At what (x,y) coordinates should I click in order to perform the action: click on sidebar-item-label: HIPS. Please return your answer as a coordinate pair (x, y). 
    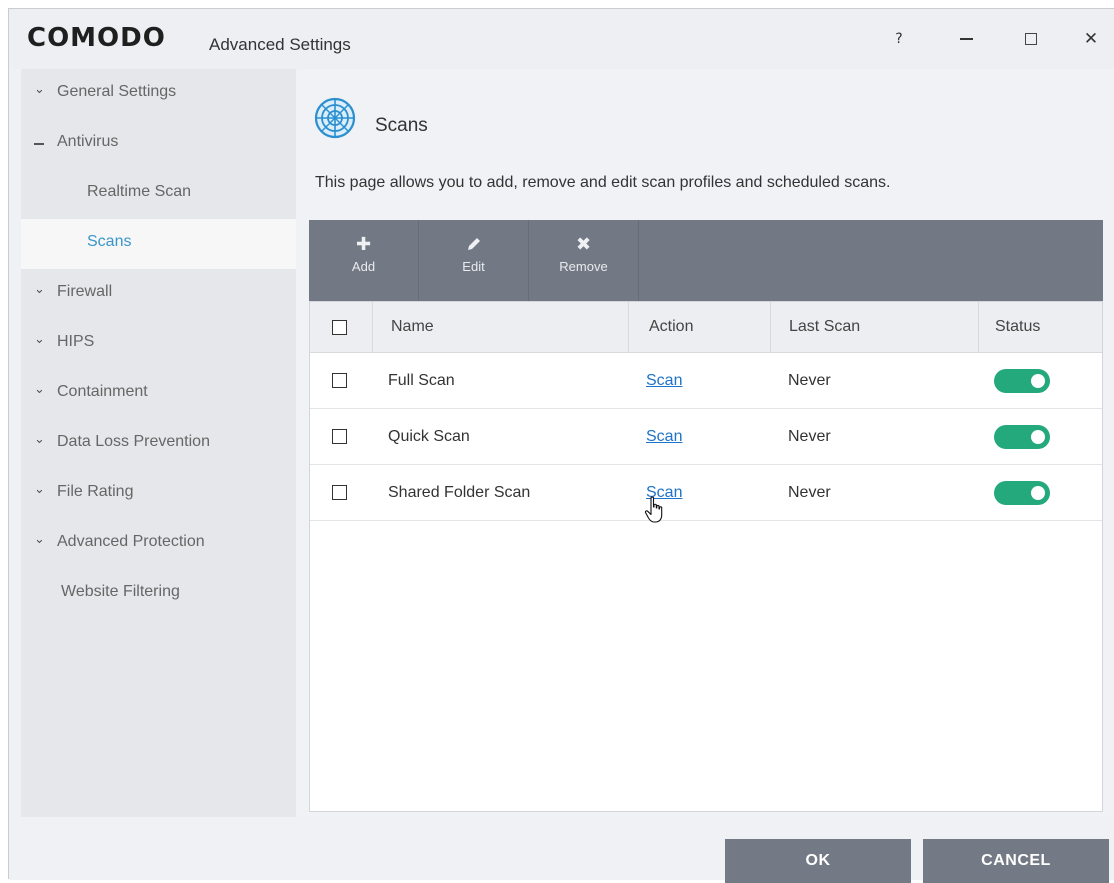
    Looking at the image, I should click on (76, 341).